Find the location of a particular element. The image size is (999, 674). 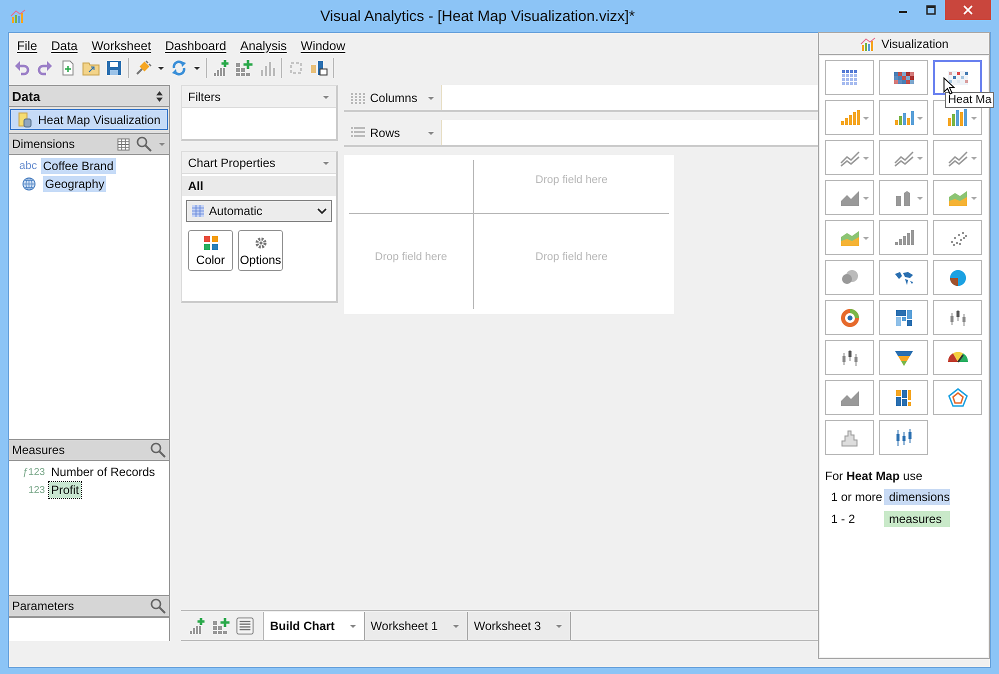

menu-item: Window is located at coordinates (323, 45).